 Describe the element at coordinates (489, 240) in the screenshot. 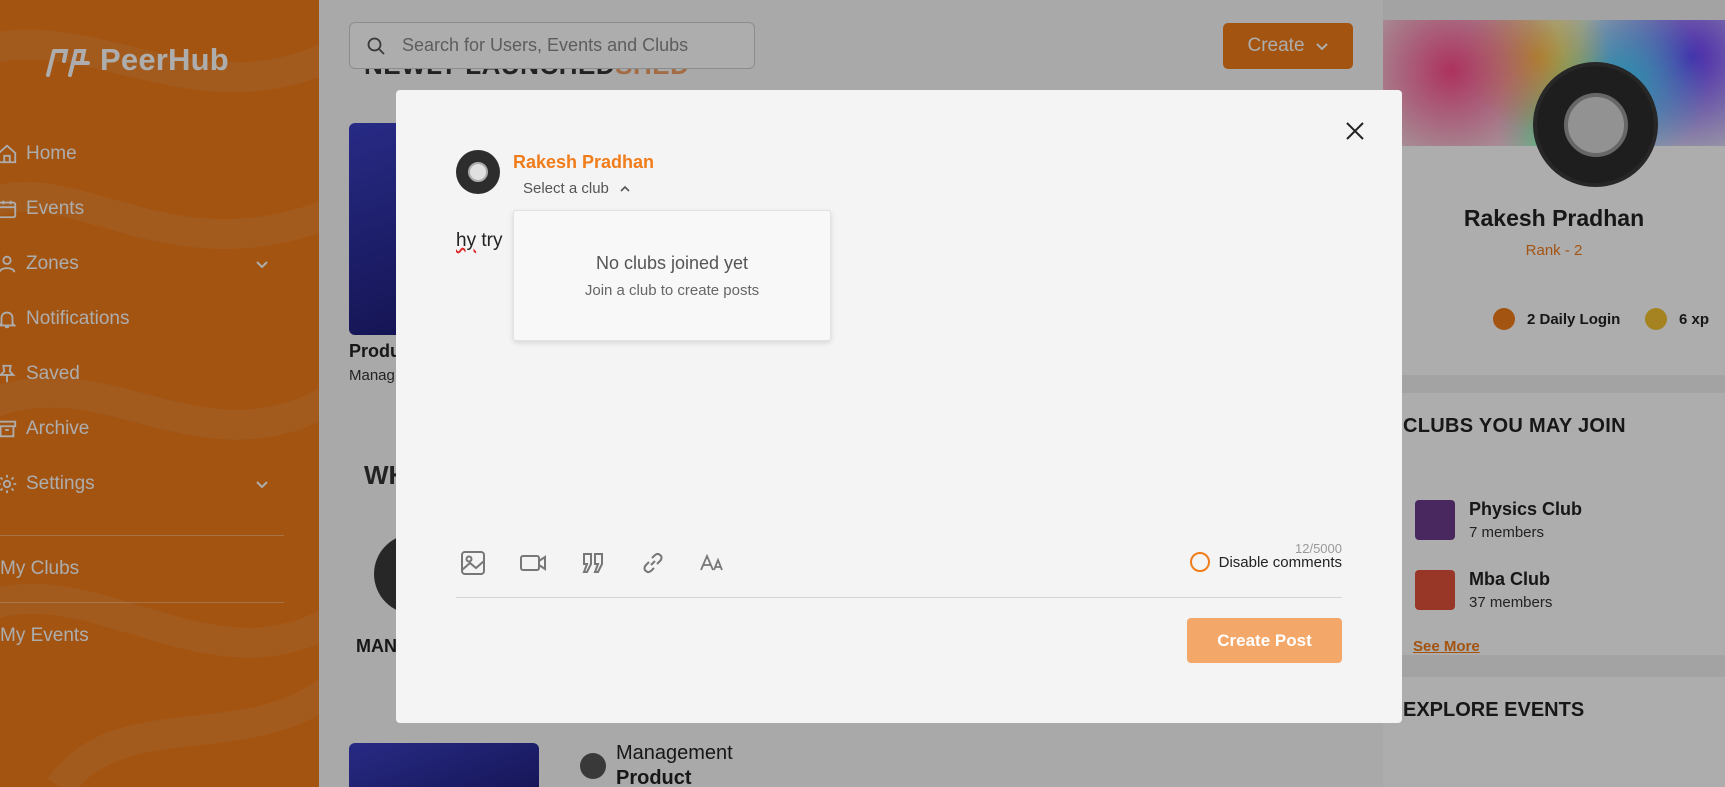

I see `post-text-rest: try` at that location.